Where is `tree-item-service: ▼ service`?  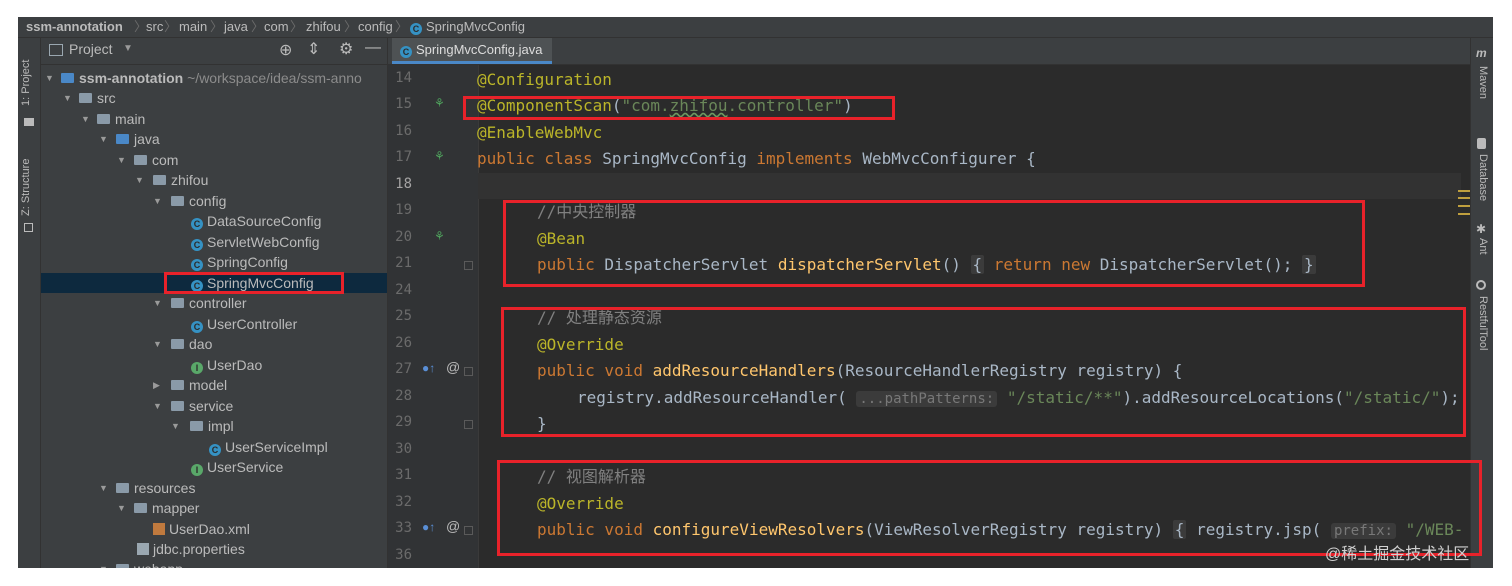 tree-item-service: ▼ service is located at coordinates (214, 406).